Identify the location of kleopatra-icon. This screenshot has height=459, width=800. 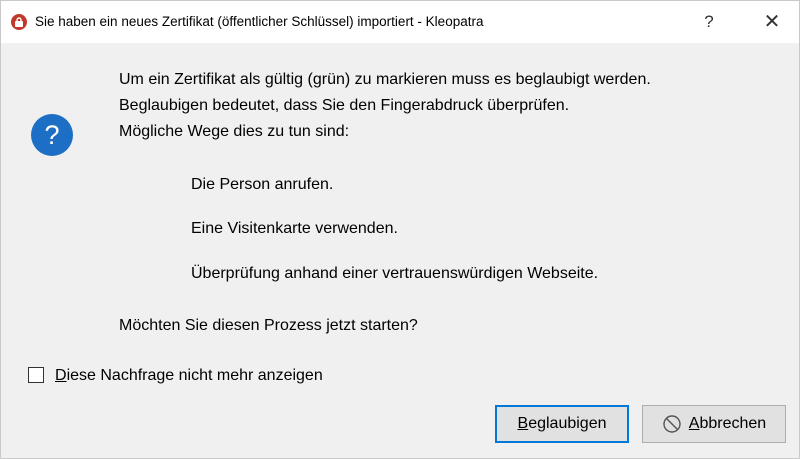
(19, 22).